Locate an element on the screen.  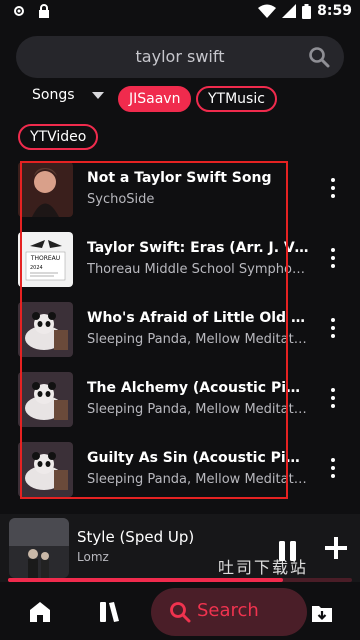
chip-ytvideo: YTVideo is located at coordinates (58, 137).